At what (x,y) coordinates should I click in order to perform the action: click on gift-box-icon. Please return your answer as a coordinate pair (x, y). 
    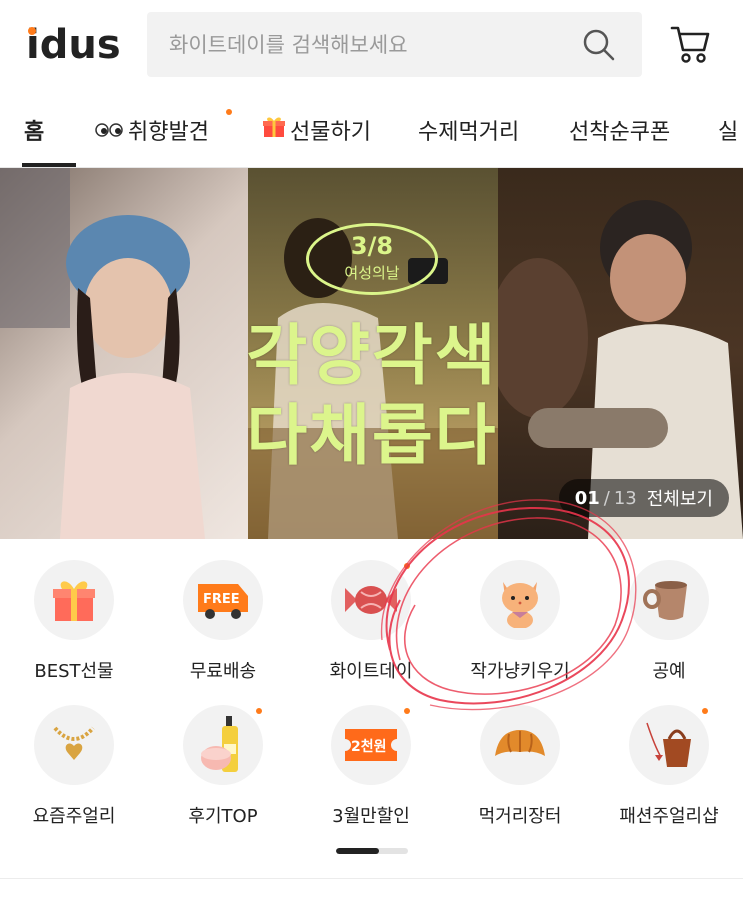
    Looking at the image, I should click on (74, 600).